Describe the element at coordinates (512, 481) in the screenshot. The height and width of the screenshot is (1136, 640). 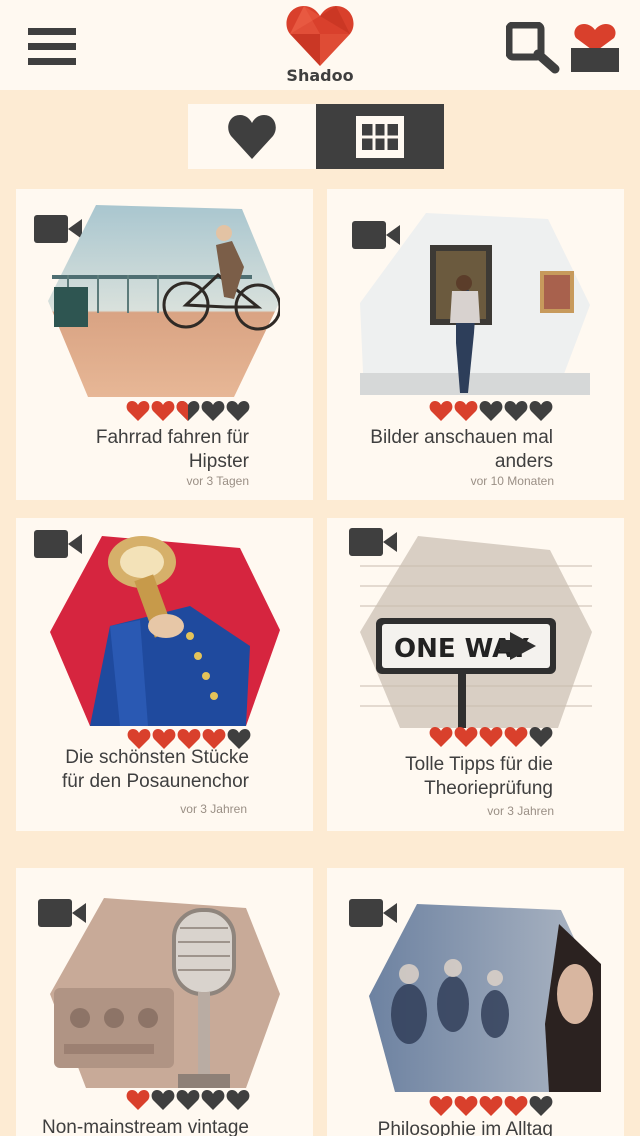
I see `card-age: vor 10 Monaten` at that location.